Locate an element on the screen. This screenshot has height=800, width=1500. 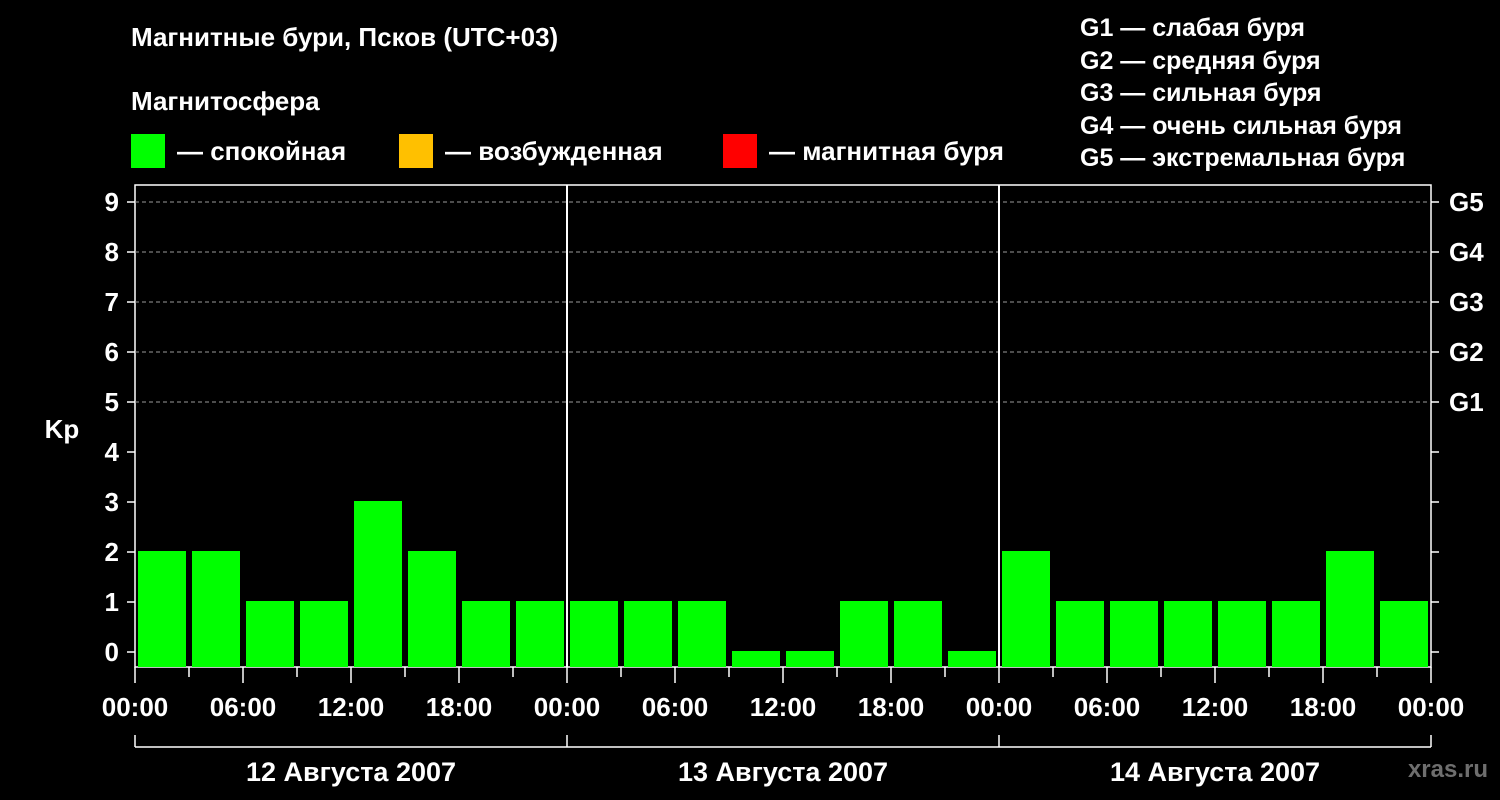
y-tick-label: 9 is located at coordinates (112, 202).